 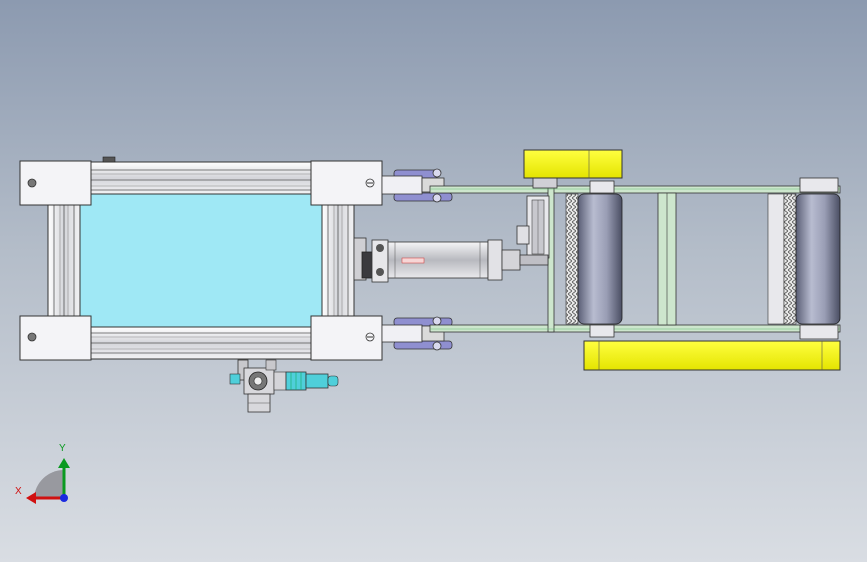 I want to click on roller-right, so click(x=804, y=258).